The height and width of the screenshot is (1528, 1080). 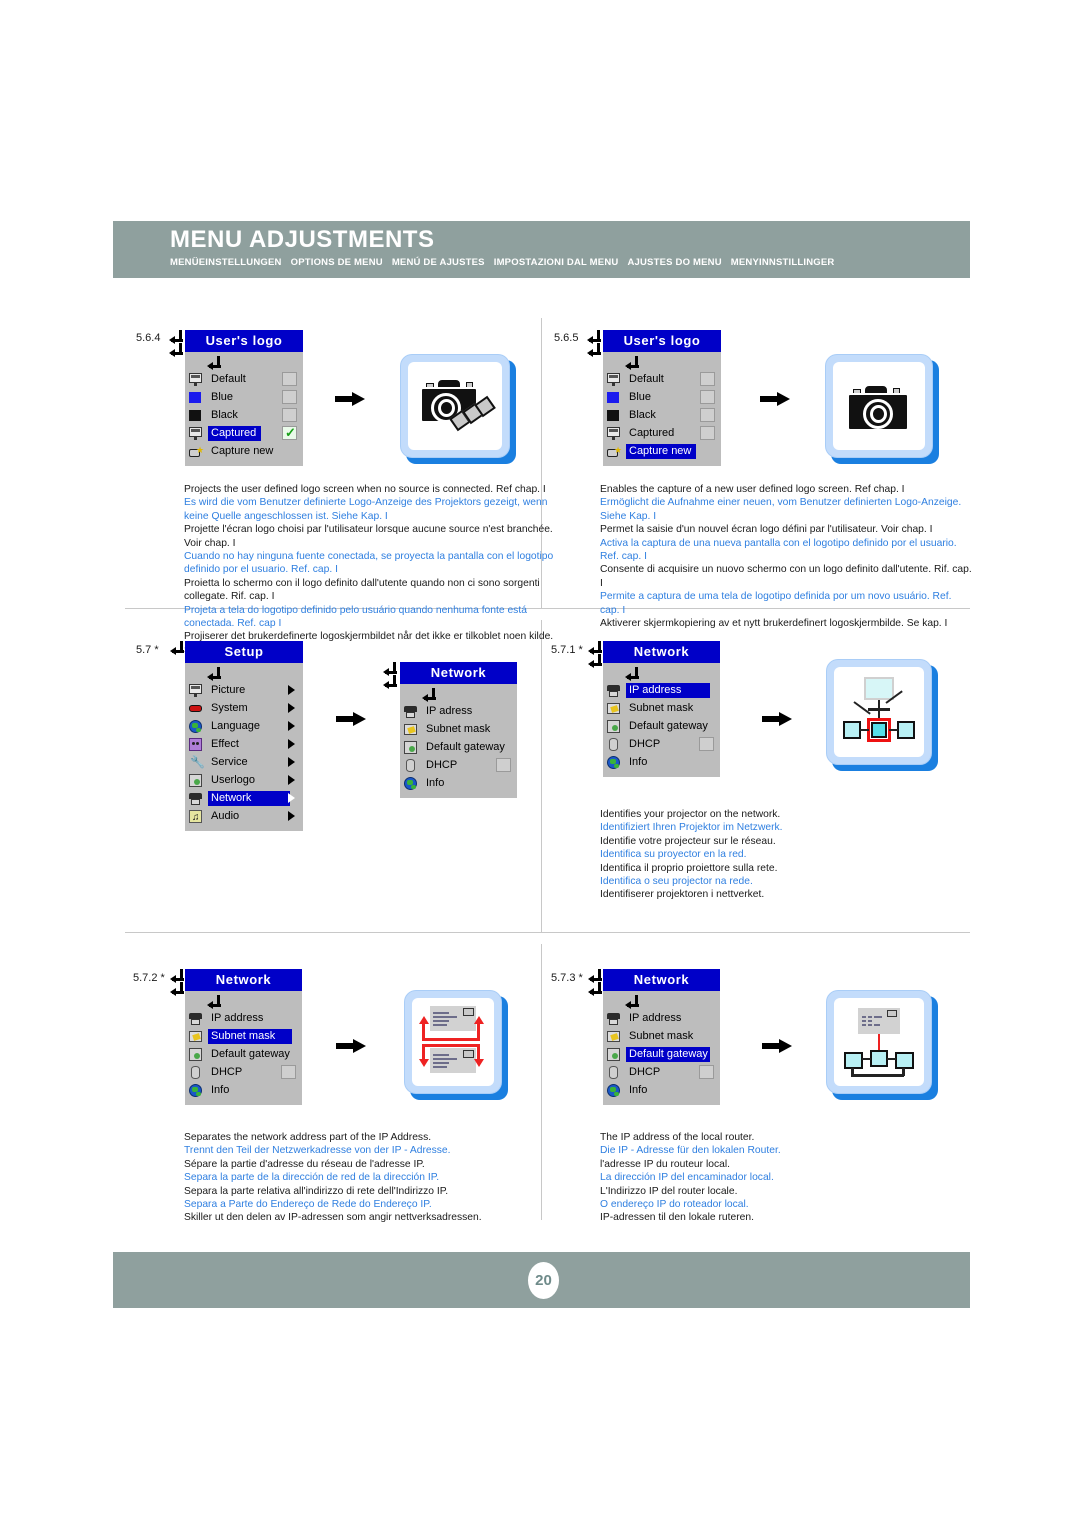 I want to click on info-globe-icon, so click(x=411, y=783).